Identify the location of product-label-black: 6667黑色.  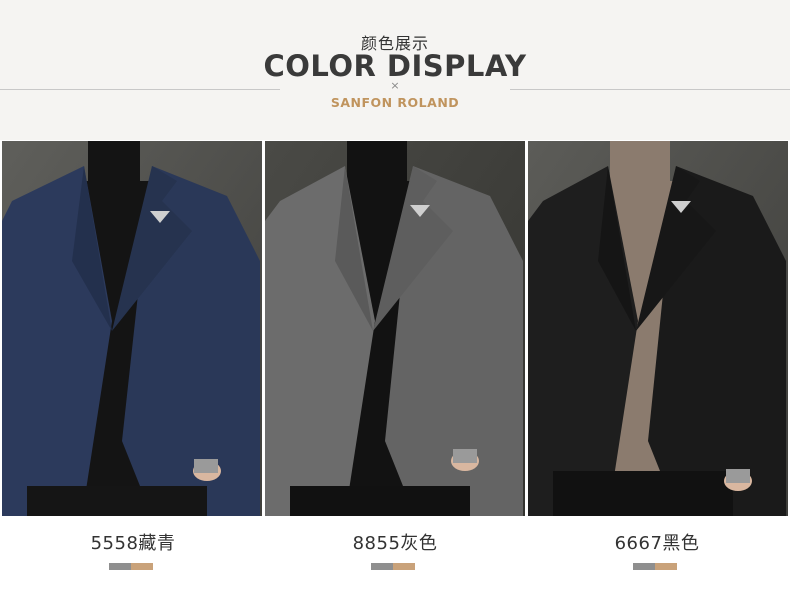
(657, 543).